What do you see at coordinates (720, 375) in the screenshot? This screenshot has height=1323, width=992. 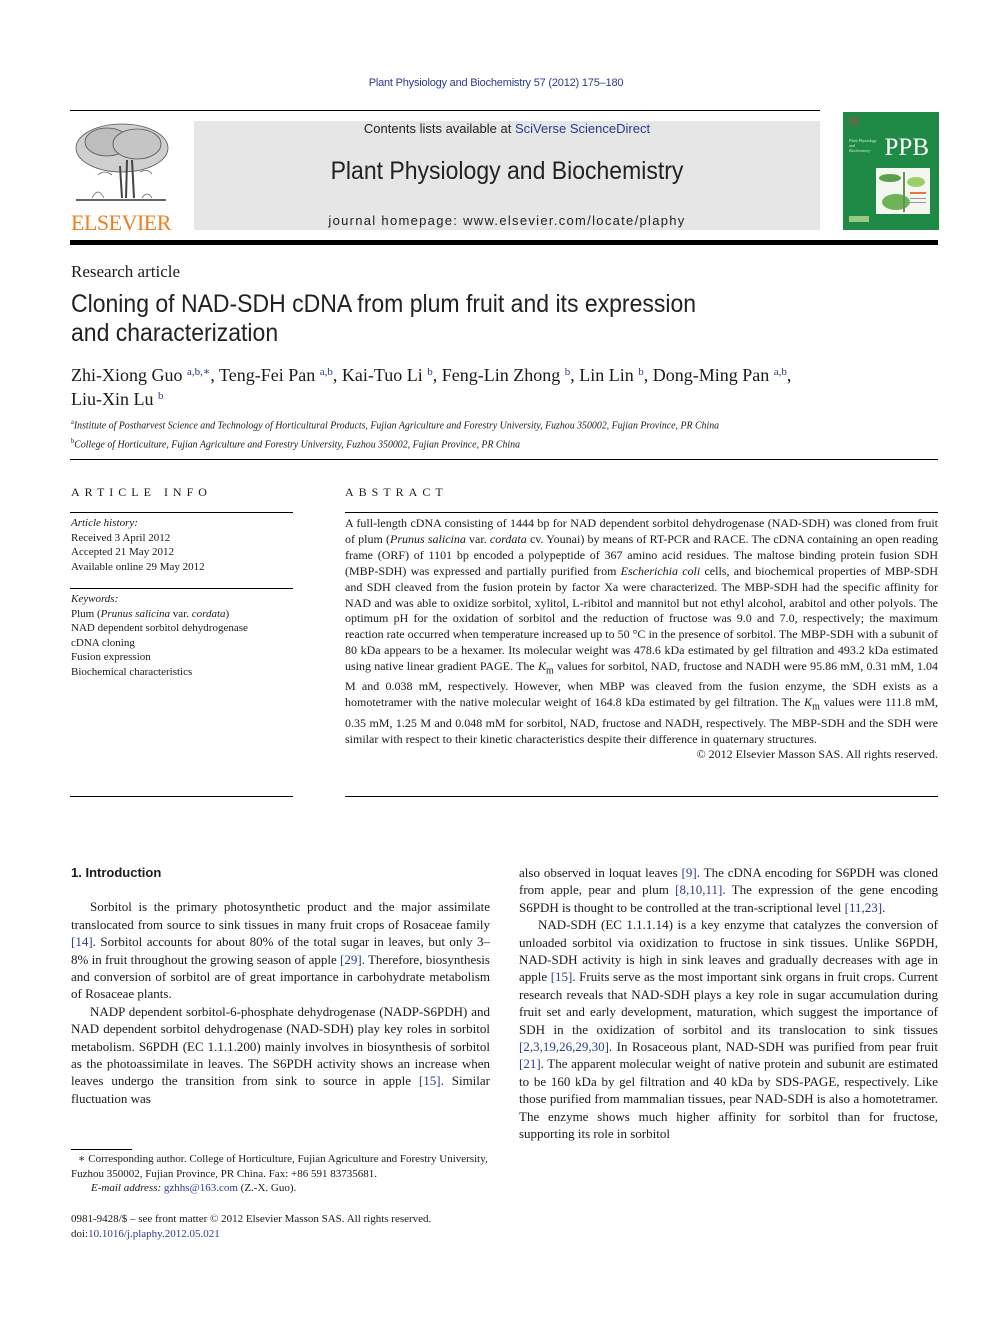 I see `author: Dong-Ming Pan a,b` at bounding box center [720, 375].